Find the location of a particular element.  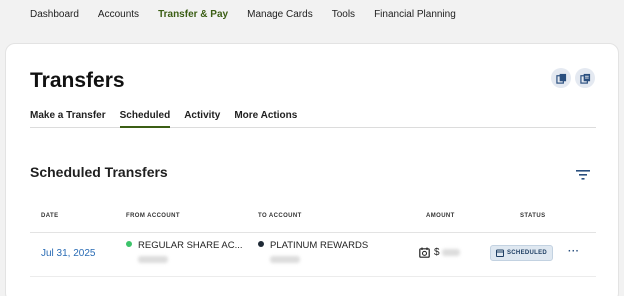

nav-item-dashboard: Dashboard is located at coordinates (54, 14).